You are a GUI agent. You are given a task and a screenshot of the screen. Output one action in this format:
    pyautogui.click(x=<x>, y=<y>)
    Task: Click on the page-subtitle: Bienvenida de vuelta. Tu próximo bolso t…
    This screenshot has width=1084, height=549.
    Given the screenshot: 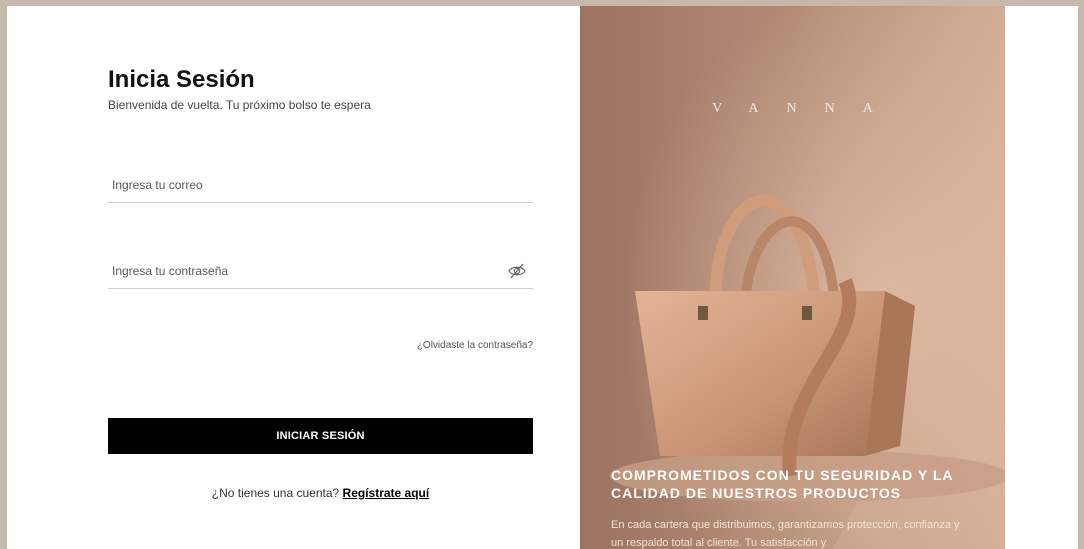 What is the action you would take?
    pyautogui.click(x=239, y=105)
    